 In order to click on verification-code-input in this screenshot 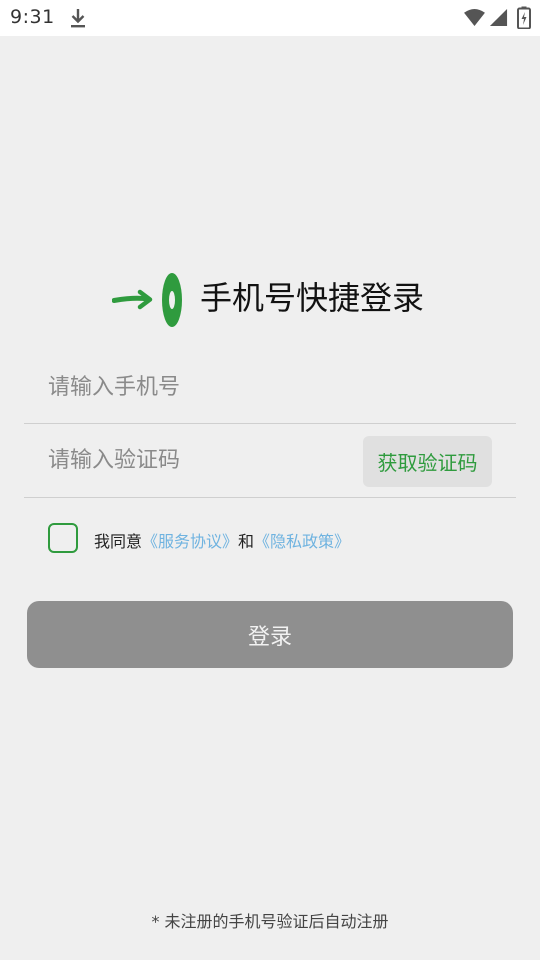, I will do `click(198, 460)`.